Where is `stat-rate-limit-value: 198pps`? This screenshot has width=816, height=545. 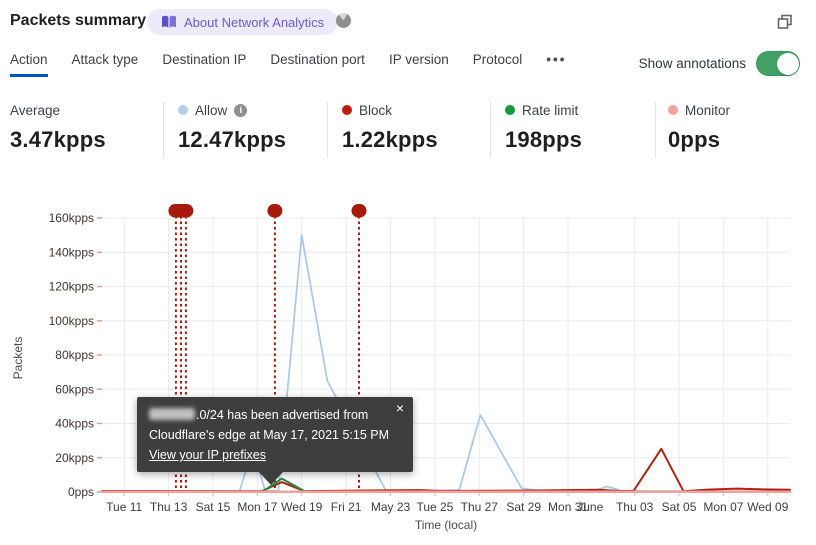
stat-rate-limit-value: 198pps is located at coordinates (544, 139).